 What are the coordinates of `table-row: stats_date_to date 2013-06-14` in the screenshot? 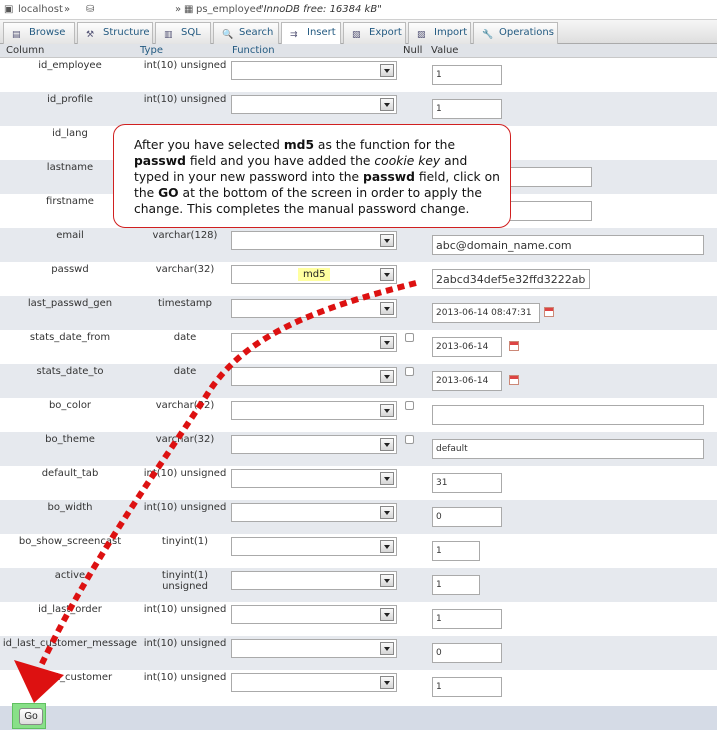 It's located at (358, 381).